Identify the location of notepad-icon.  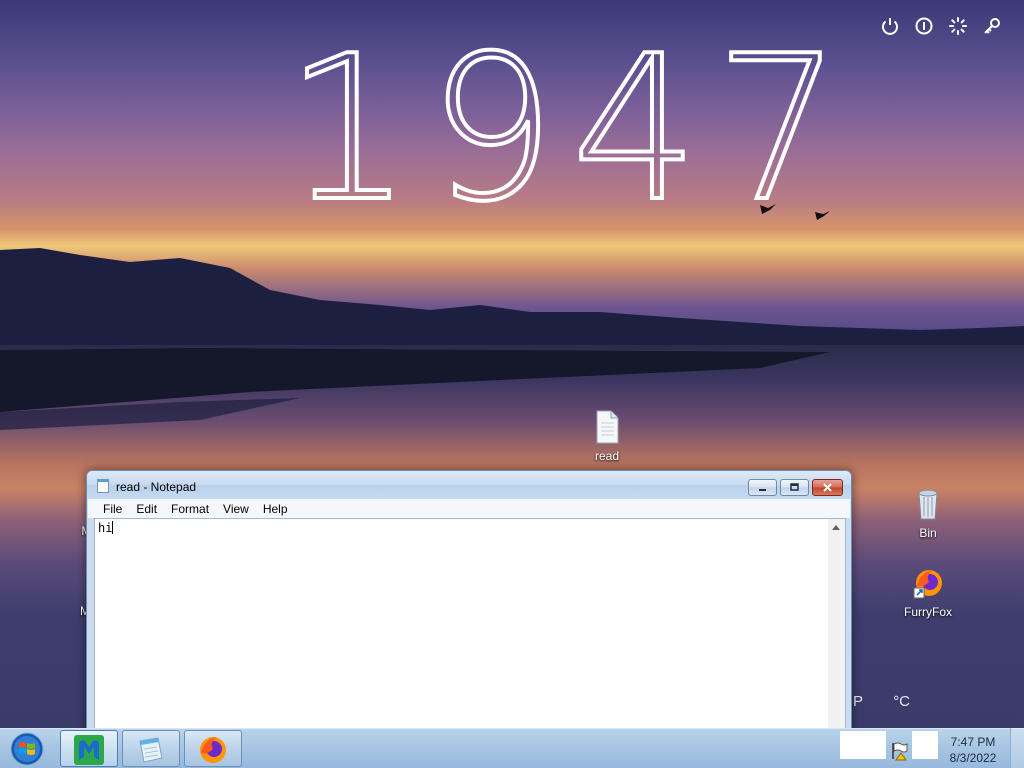
(151, 750).